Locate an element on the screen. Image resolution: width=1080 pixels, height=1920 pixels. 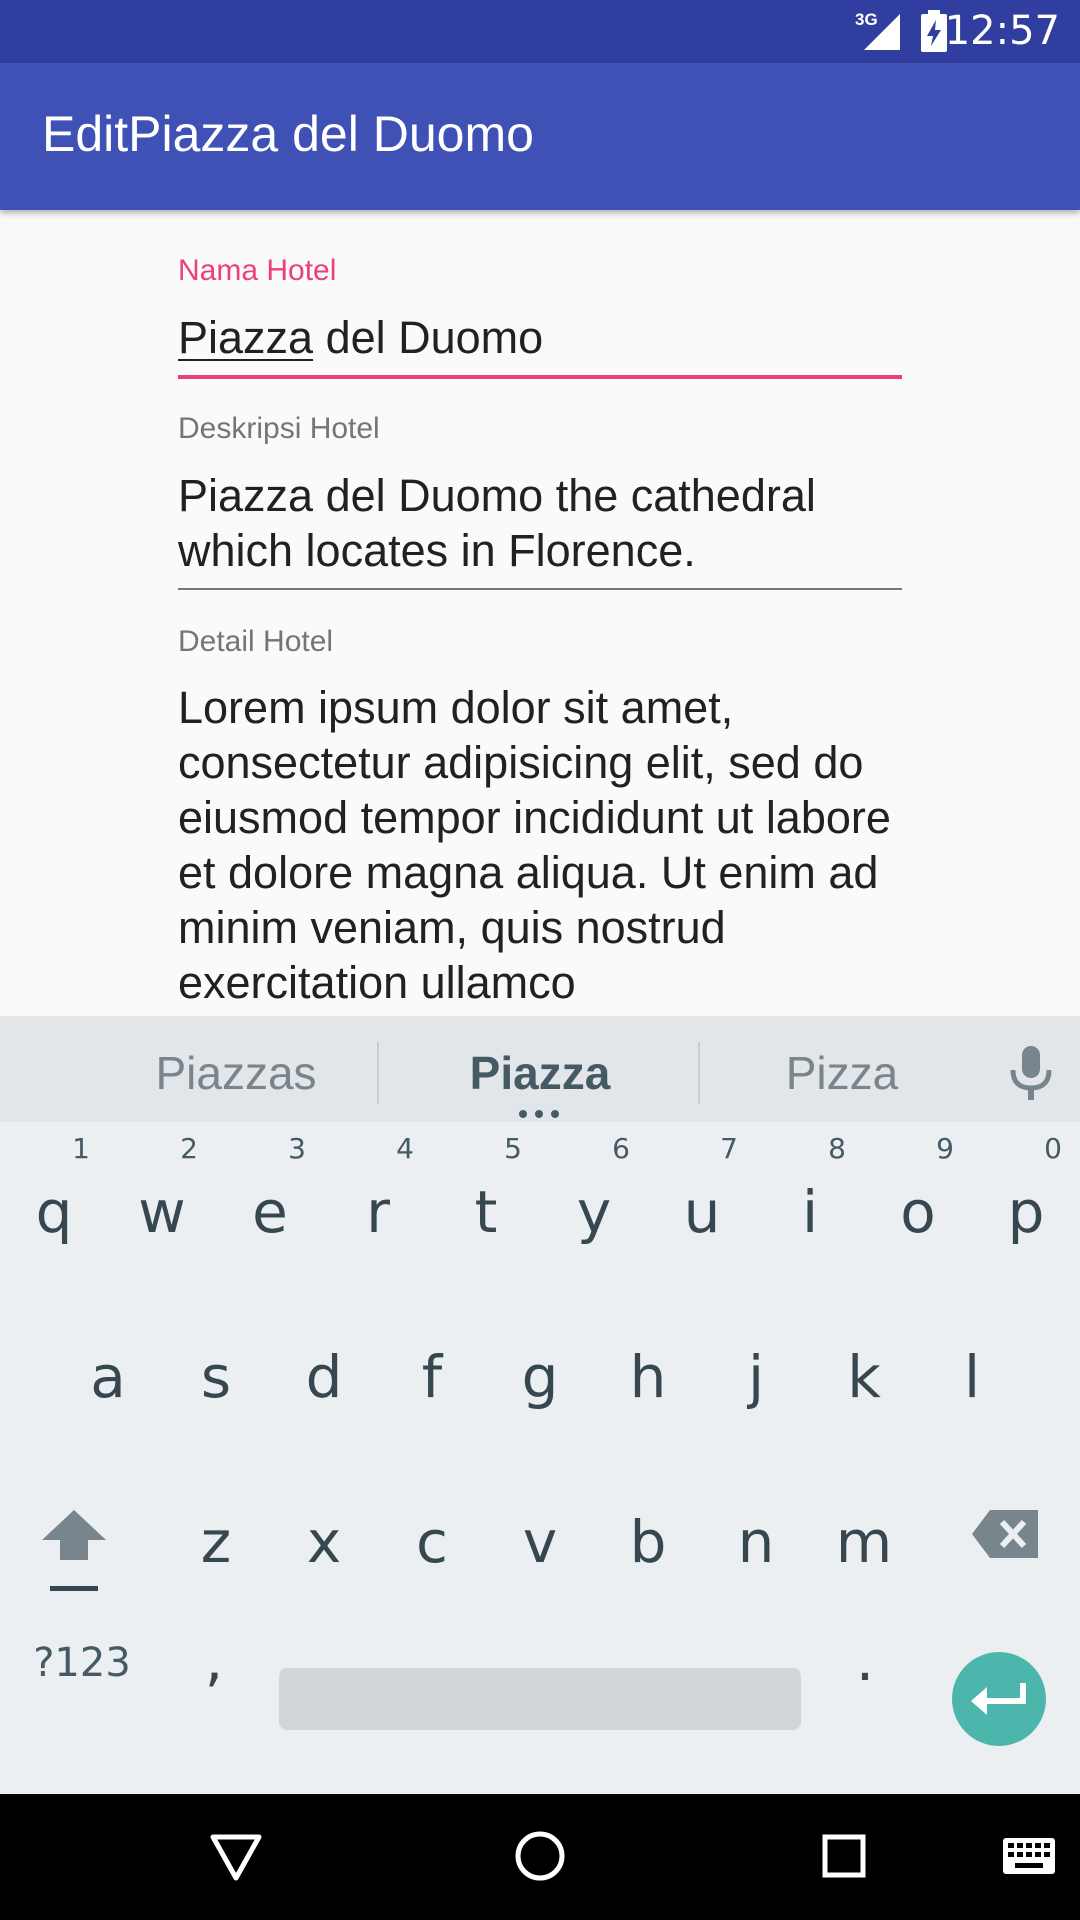
key-w: 2w is located at coordinates (162, 1206).